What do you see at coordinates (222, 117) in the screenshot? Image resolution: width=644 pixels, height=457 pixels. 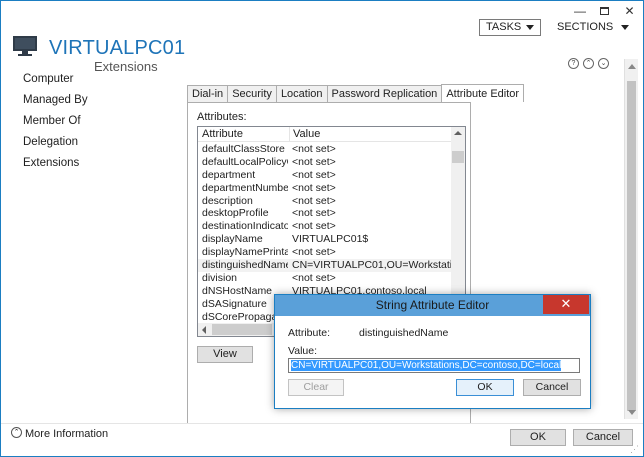 I see `attributes-caption: Attributes:` at bounding box center [222, 117].